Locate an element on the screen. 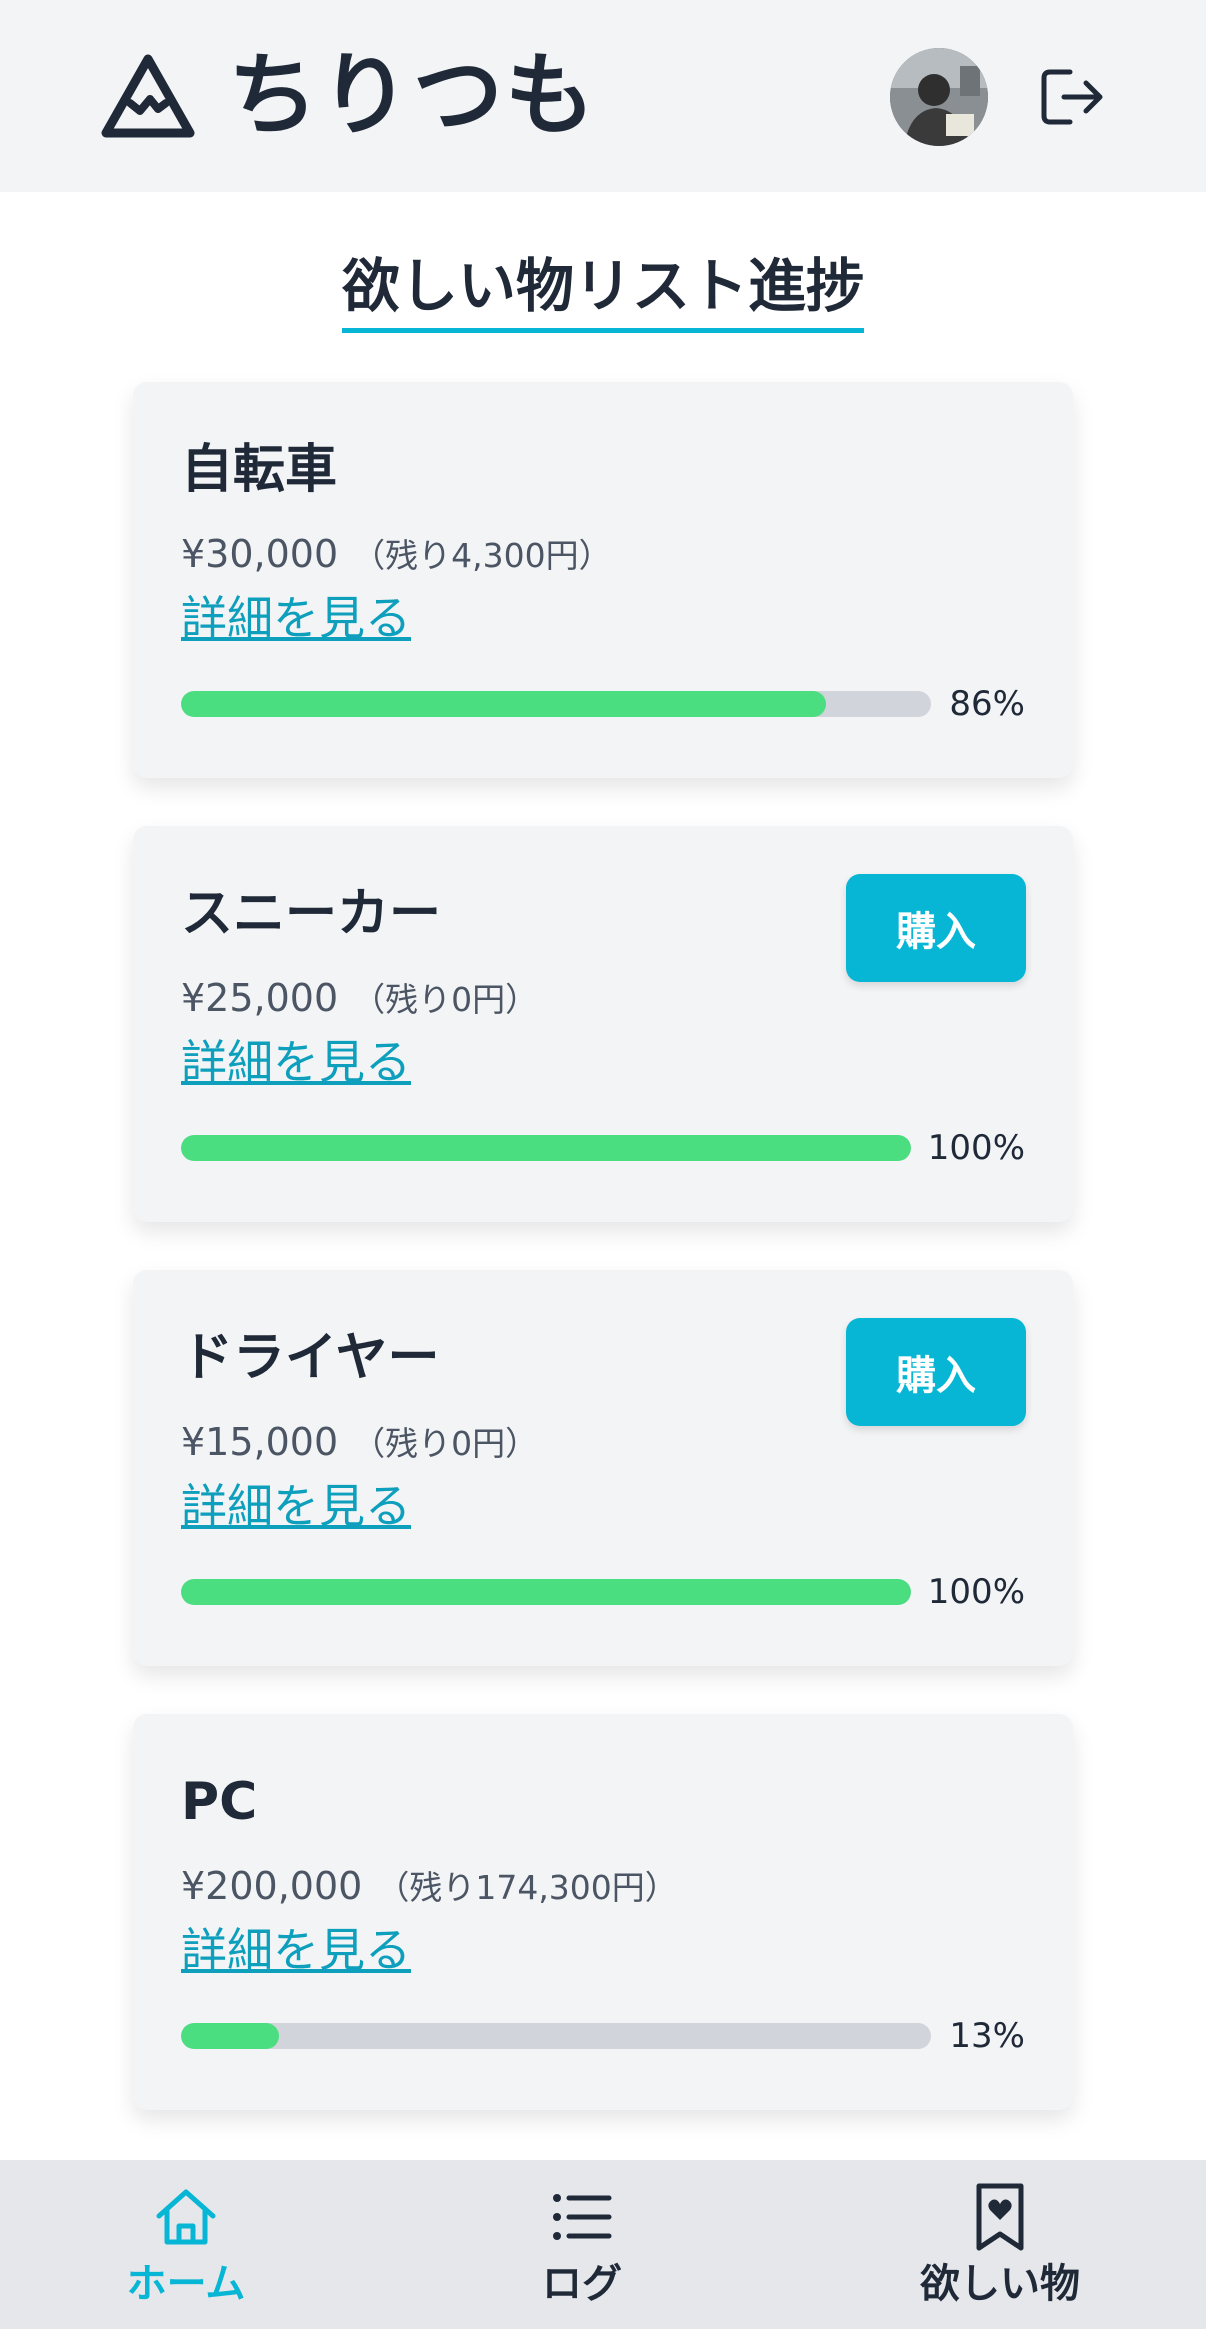  item-price-line: ¥15,000 （残り0円） is located at coordinates (359, 1443).